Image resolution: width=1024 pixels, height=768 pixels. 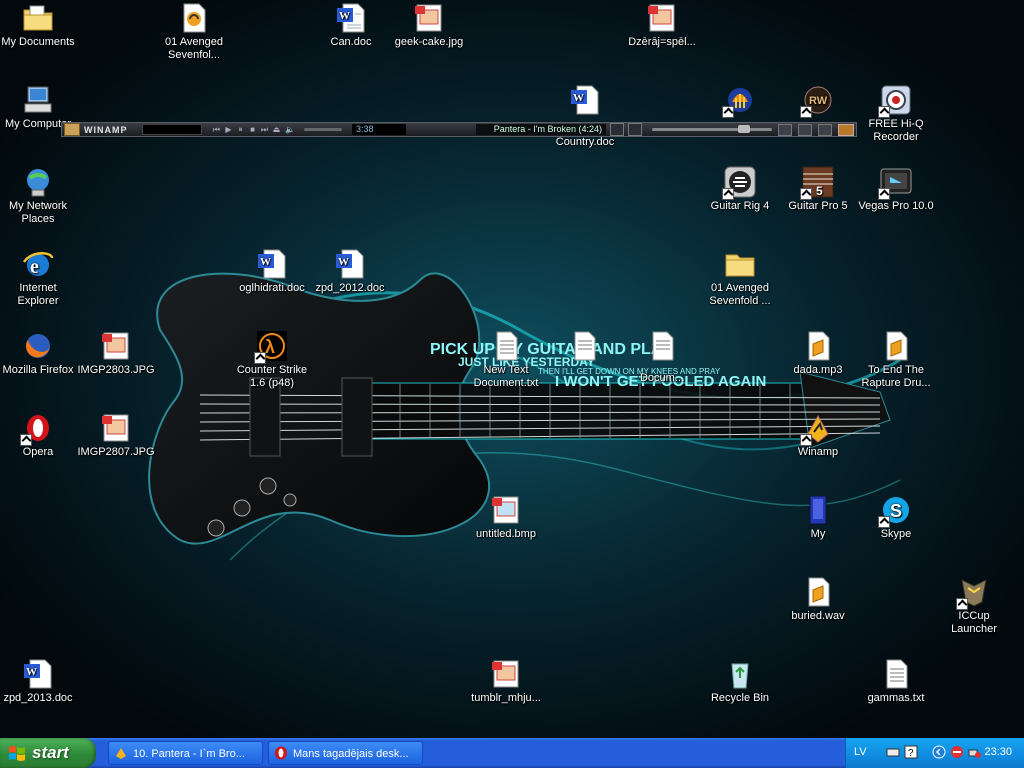 What do you see at coordinates (116, 370) in the screenshot?
I see `icon-label: IMGP2803.JPG` at bounding box center [116, 370].